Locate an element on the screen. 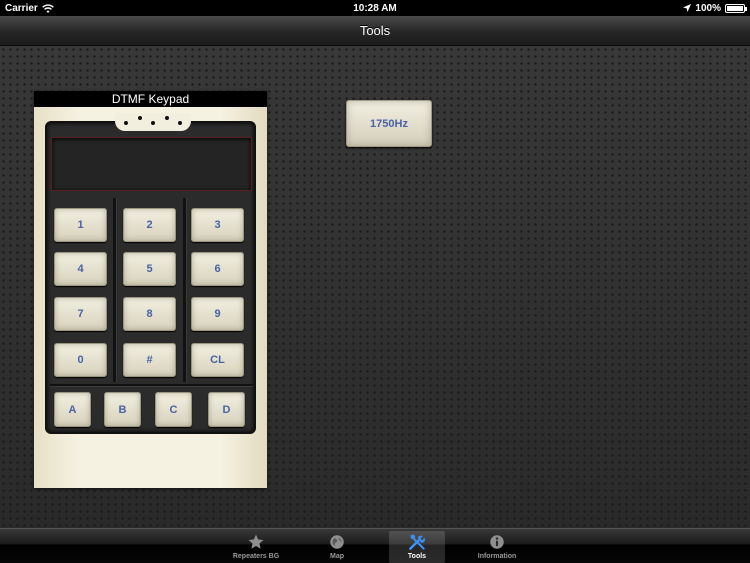 This screenshot has height=563, width=750. key-6: 6 is located at coordinates (217, 269).